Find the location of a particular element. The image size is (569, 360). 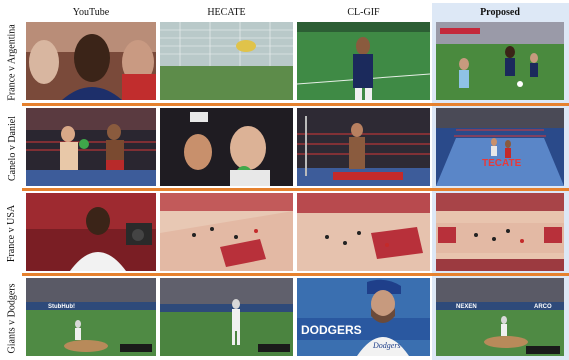

thumbnail-proposed-france-argentina is located at coordinates (500, 61).